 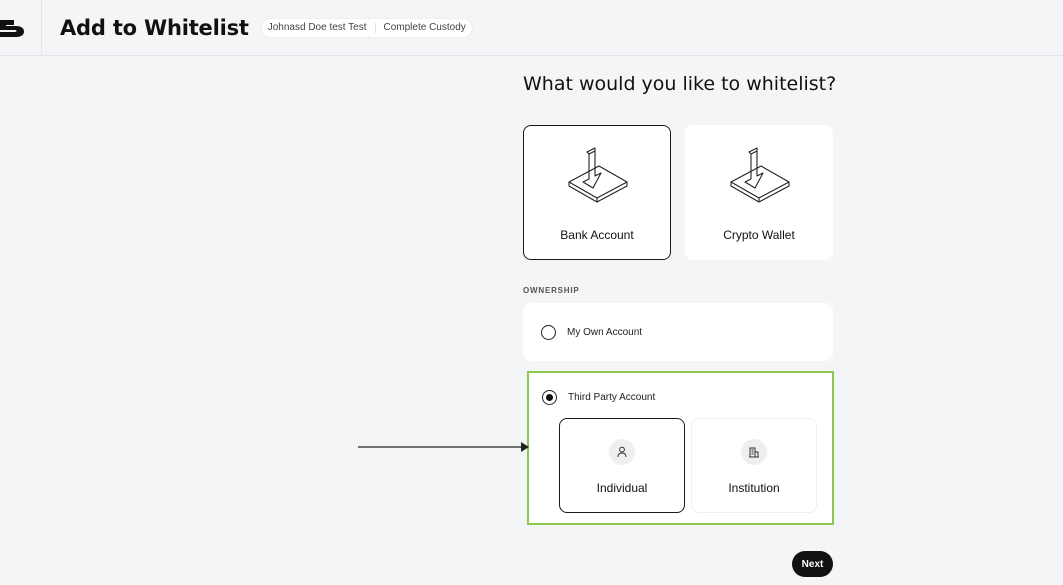 What do you see at coordinates (678, 332) in the screenshot?
I see `ownership-option-my-own: My Own Account` at bounding box center [678, 332].